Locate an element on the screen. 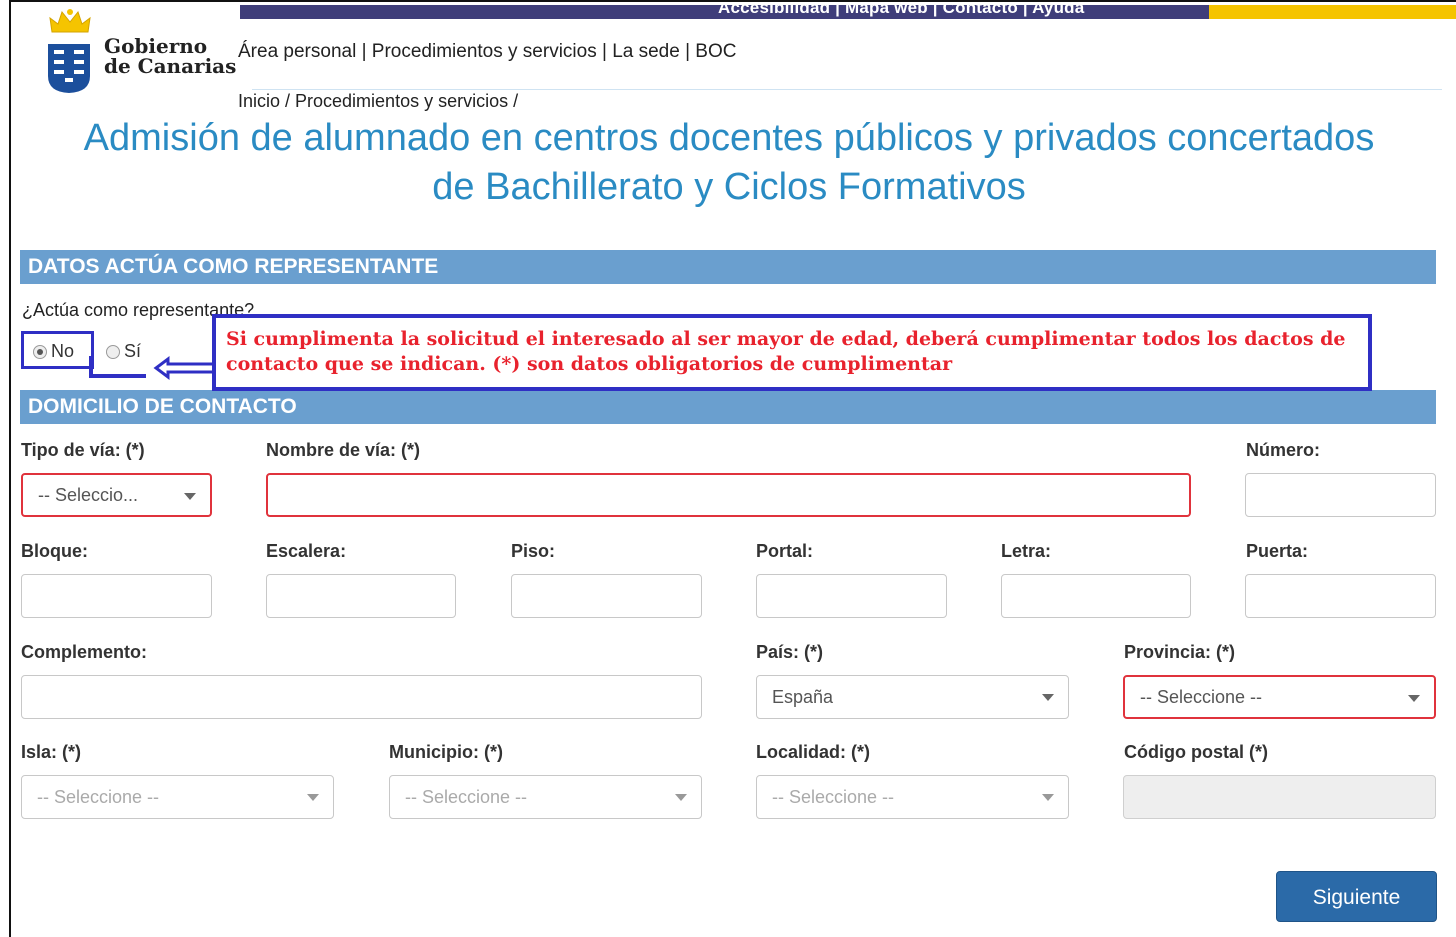 This screenshot has height=937, width=1456. shield-icon is located at coordinates (69, 68).